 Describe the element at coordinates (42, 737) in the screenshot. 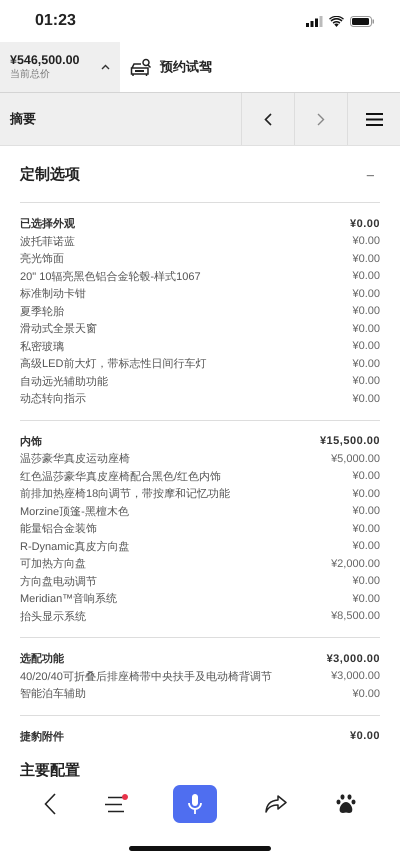

I see `group-title: 捷豹附件` at that location.